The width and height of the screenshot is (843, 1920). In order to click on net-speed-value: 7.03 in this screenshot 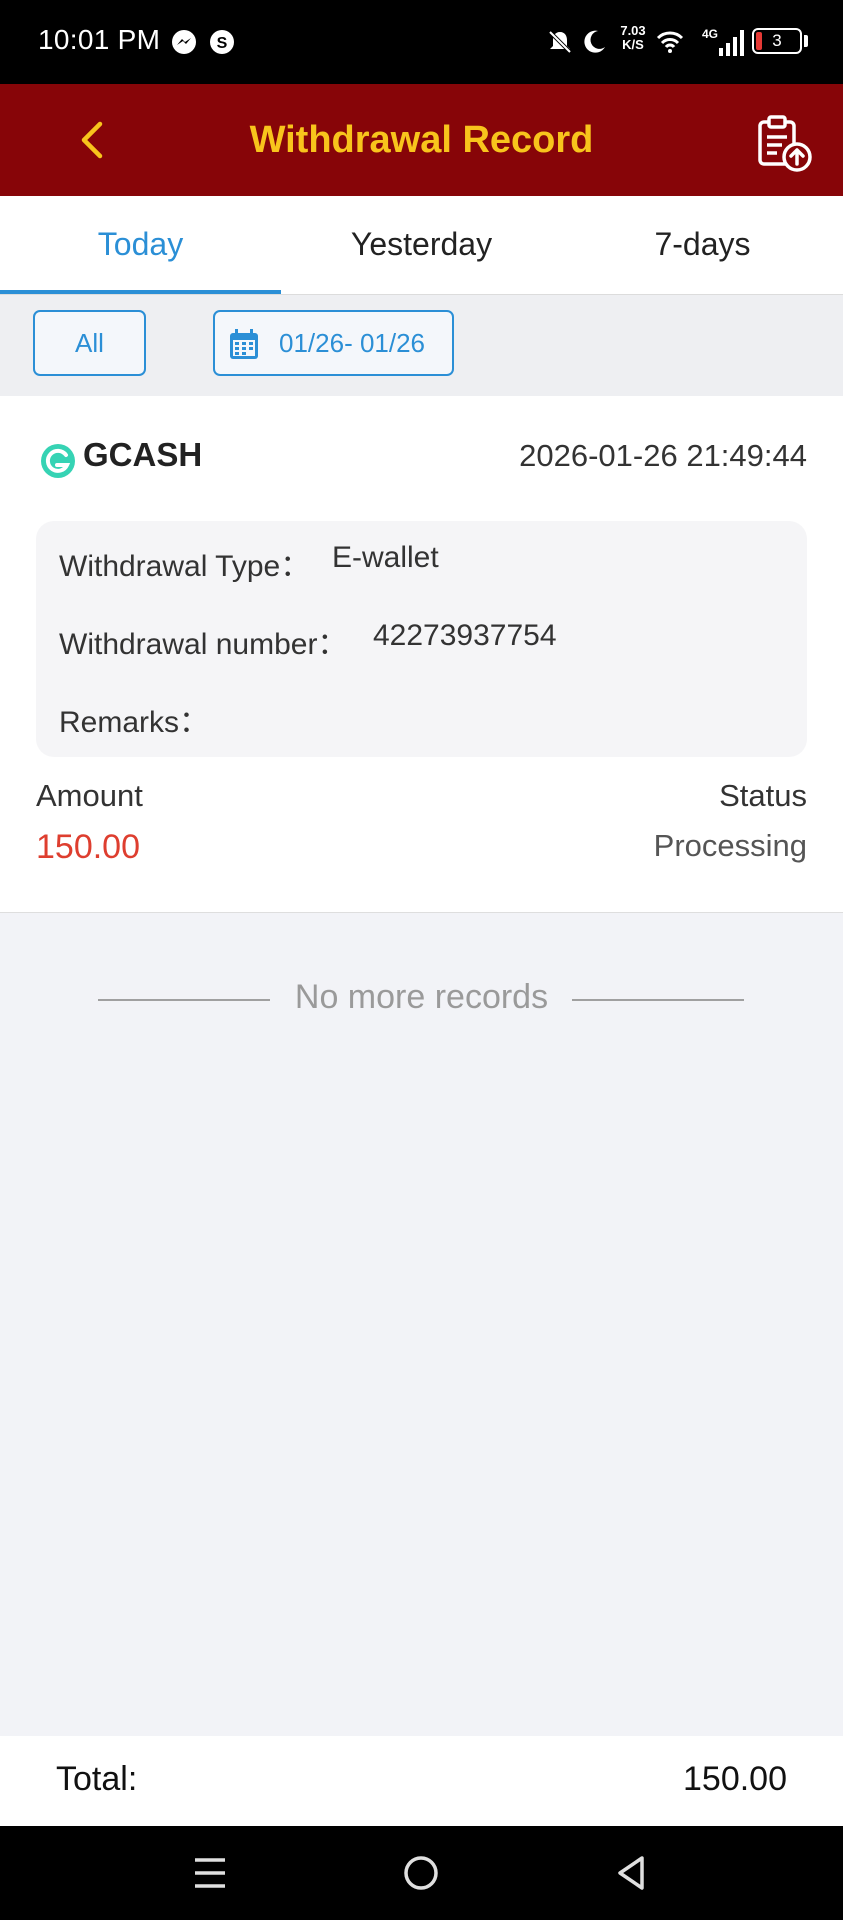, I will do `click(633, 30)`.